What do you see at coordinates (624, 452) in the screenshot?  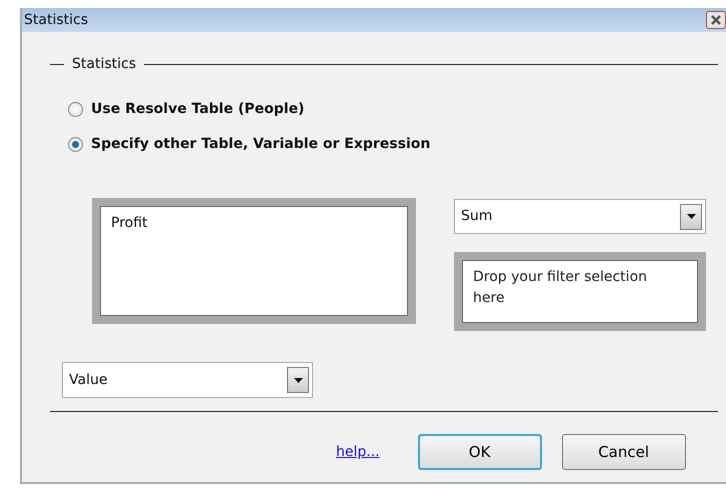 I see `dialog-button: Cancel` at bounding box center [624, 452].